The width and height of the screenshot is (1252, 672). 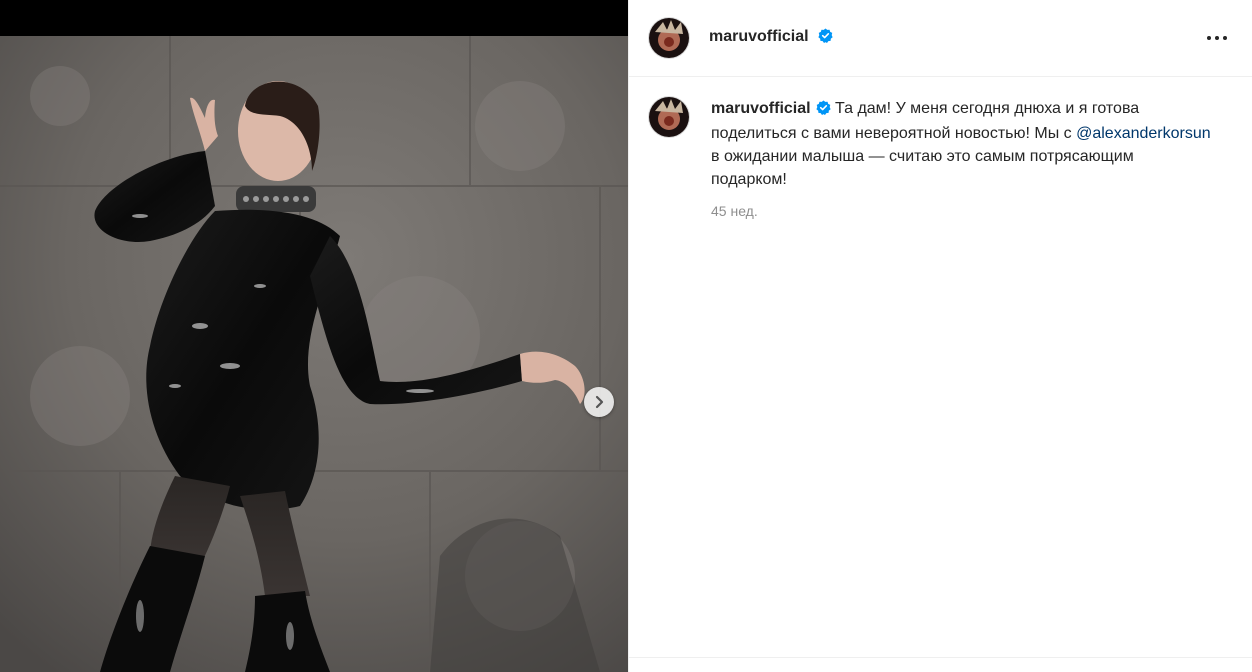 I want to click on more-options-icon, so click(x=1217, y=38).